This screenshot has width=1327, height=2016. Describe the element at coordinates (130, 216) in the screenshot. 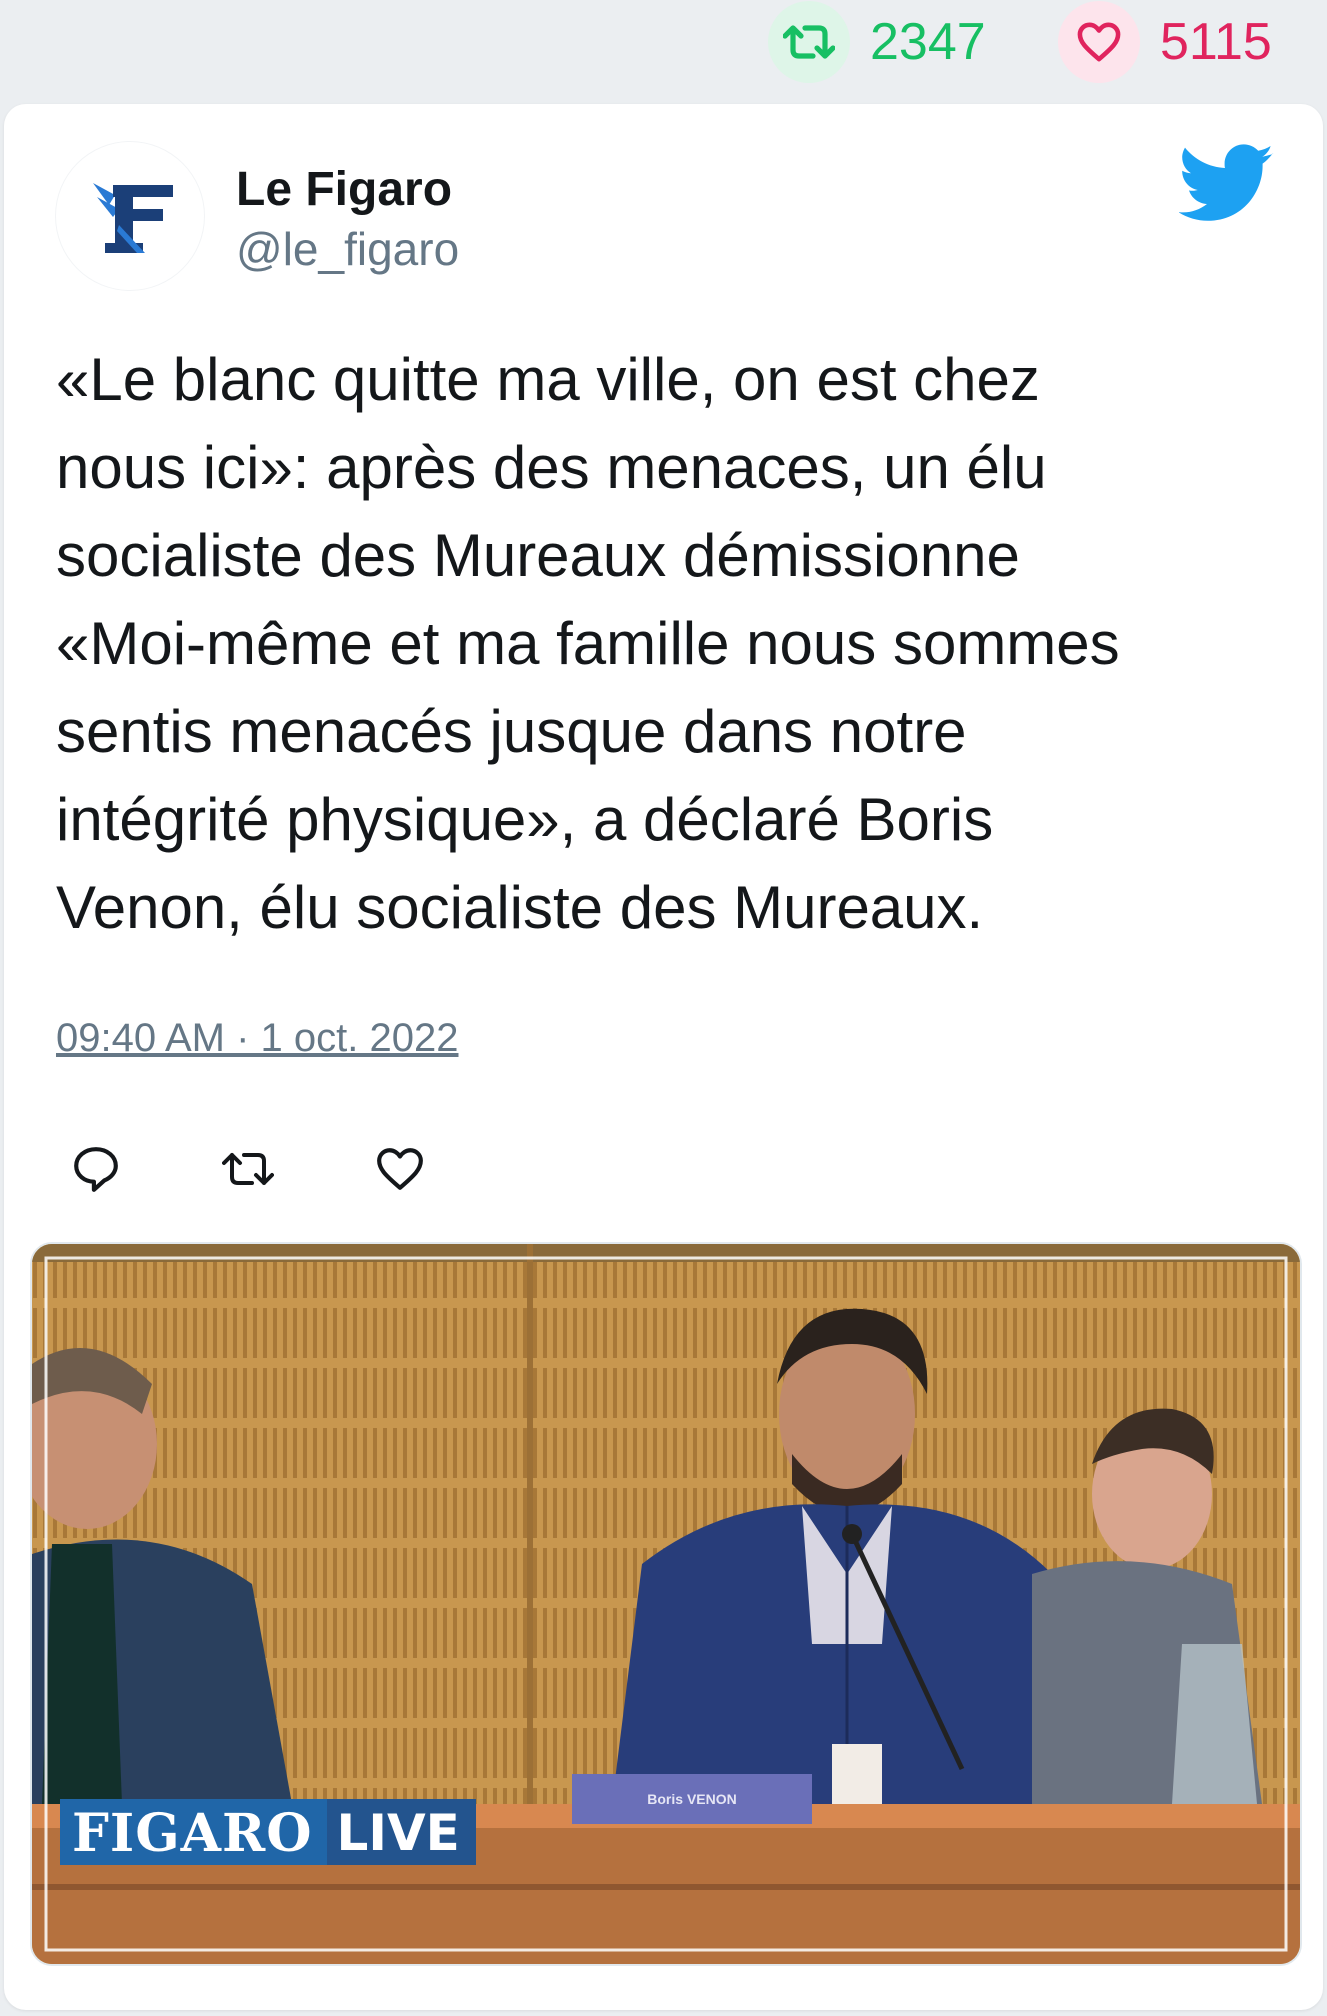

I see `le-figaro-logo-icon` at that location.